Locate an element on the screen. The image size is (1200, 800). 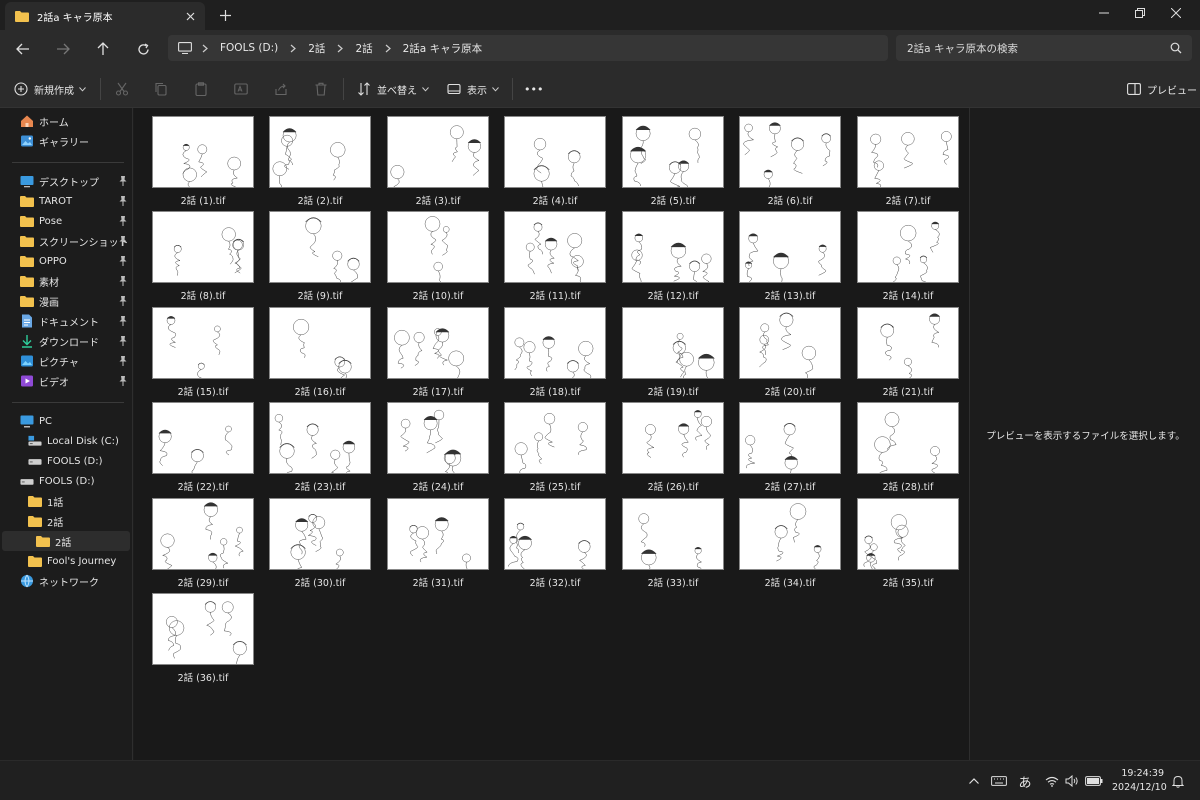
file-name: 2話 (10).tif is located at coordinates (438, 295).